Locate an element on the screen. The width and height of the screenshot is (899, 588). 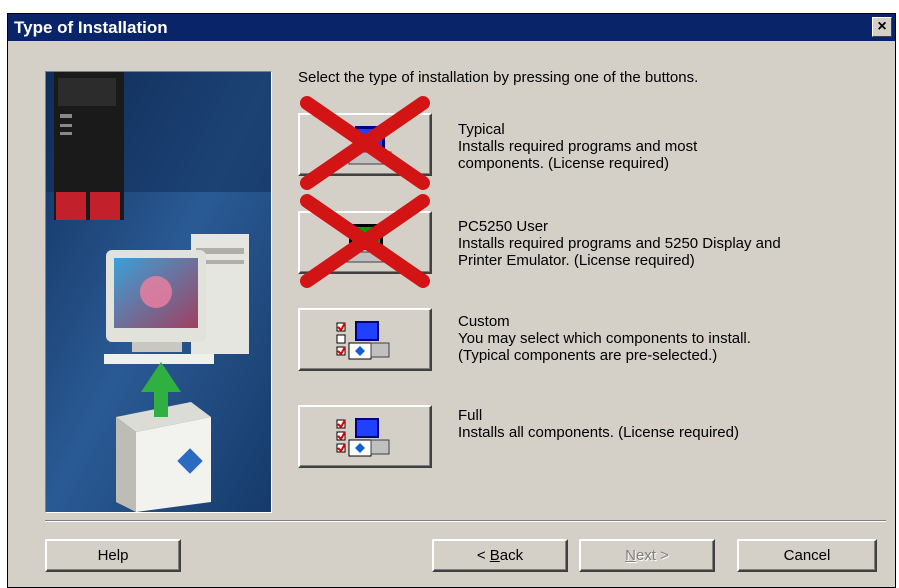
next-button: Next > is located at coordinates (647, 555).